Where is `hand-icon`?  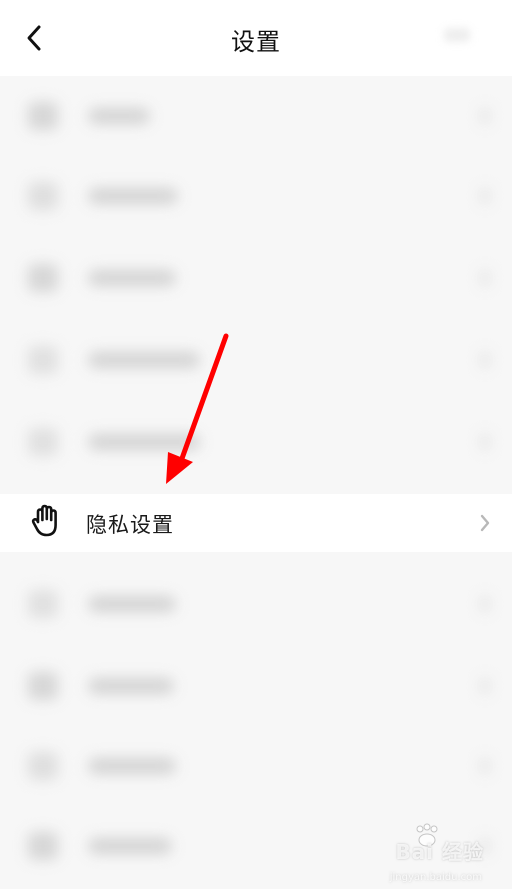
hand-icon is located at coordinates (44, 520).